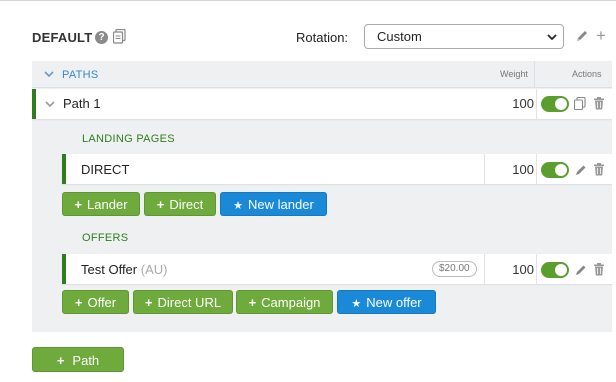 The width and height of the screenshot is (616, 382). I want to click on offer-payout-badge: $20.00, so click(454, 269).